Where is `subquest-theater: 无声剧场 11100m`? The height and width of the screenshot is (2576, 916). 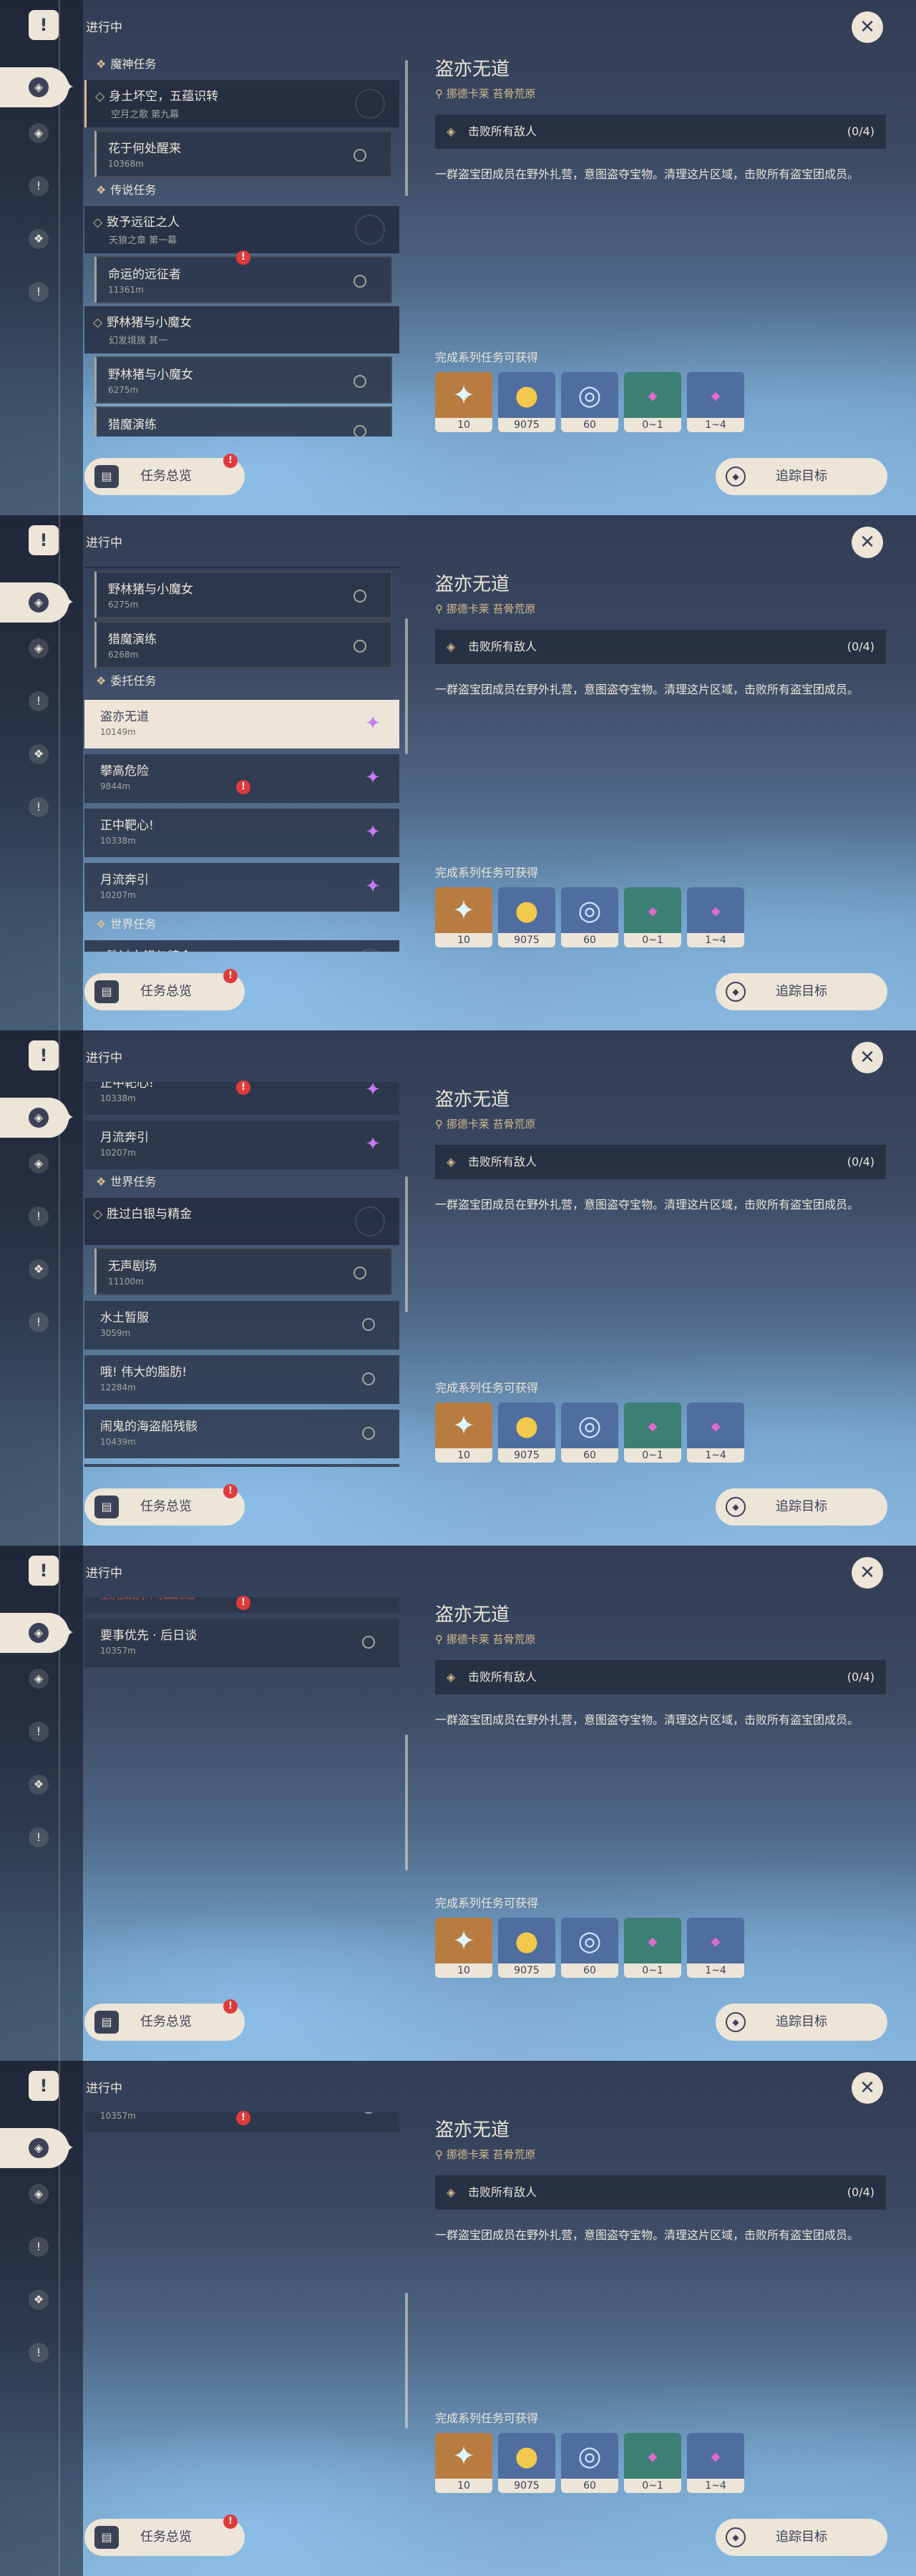 subquest-theater: 无声剧场 11100m is located at coordinates (243, 1271).